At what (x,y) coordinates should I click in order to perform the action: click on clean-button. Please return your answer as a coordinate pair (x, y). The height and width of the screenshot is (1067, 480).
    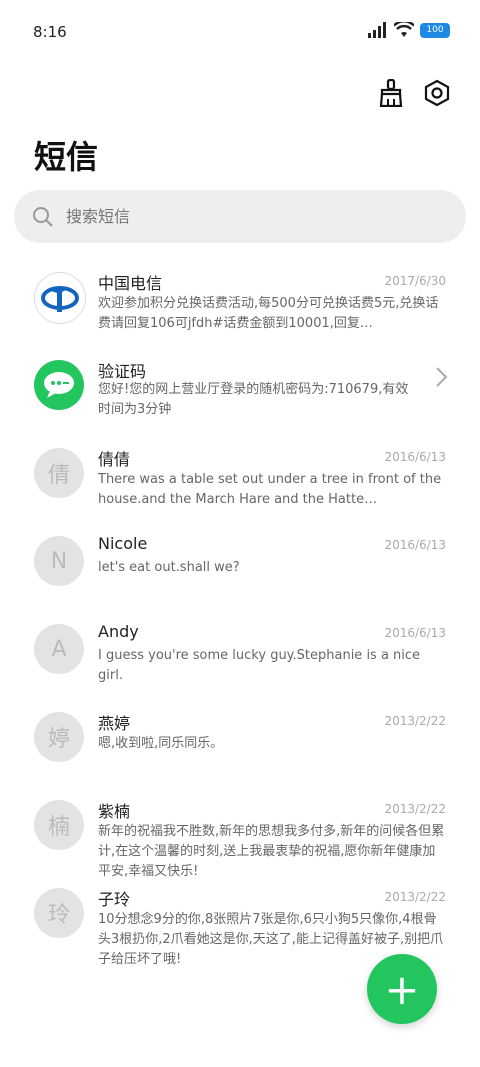
    Looking at the image, I should click on (391, 93).